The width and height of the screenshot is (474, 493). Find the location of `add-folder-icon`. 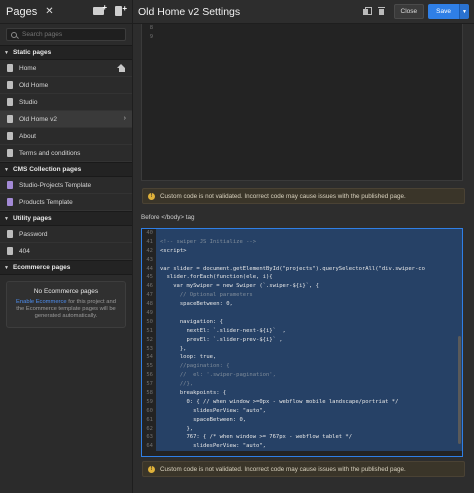

add-folder-icon is located at coordinates (100, 9).